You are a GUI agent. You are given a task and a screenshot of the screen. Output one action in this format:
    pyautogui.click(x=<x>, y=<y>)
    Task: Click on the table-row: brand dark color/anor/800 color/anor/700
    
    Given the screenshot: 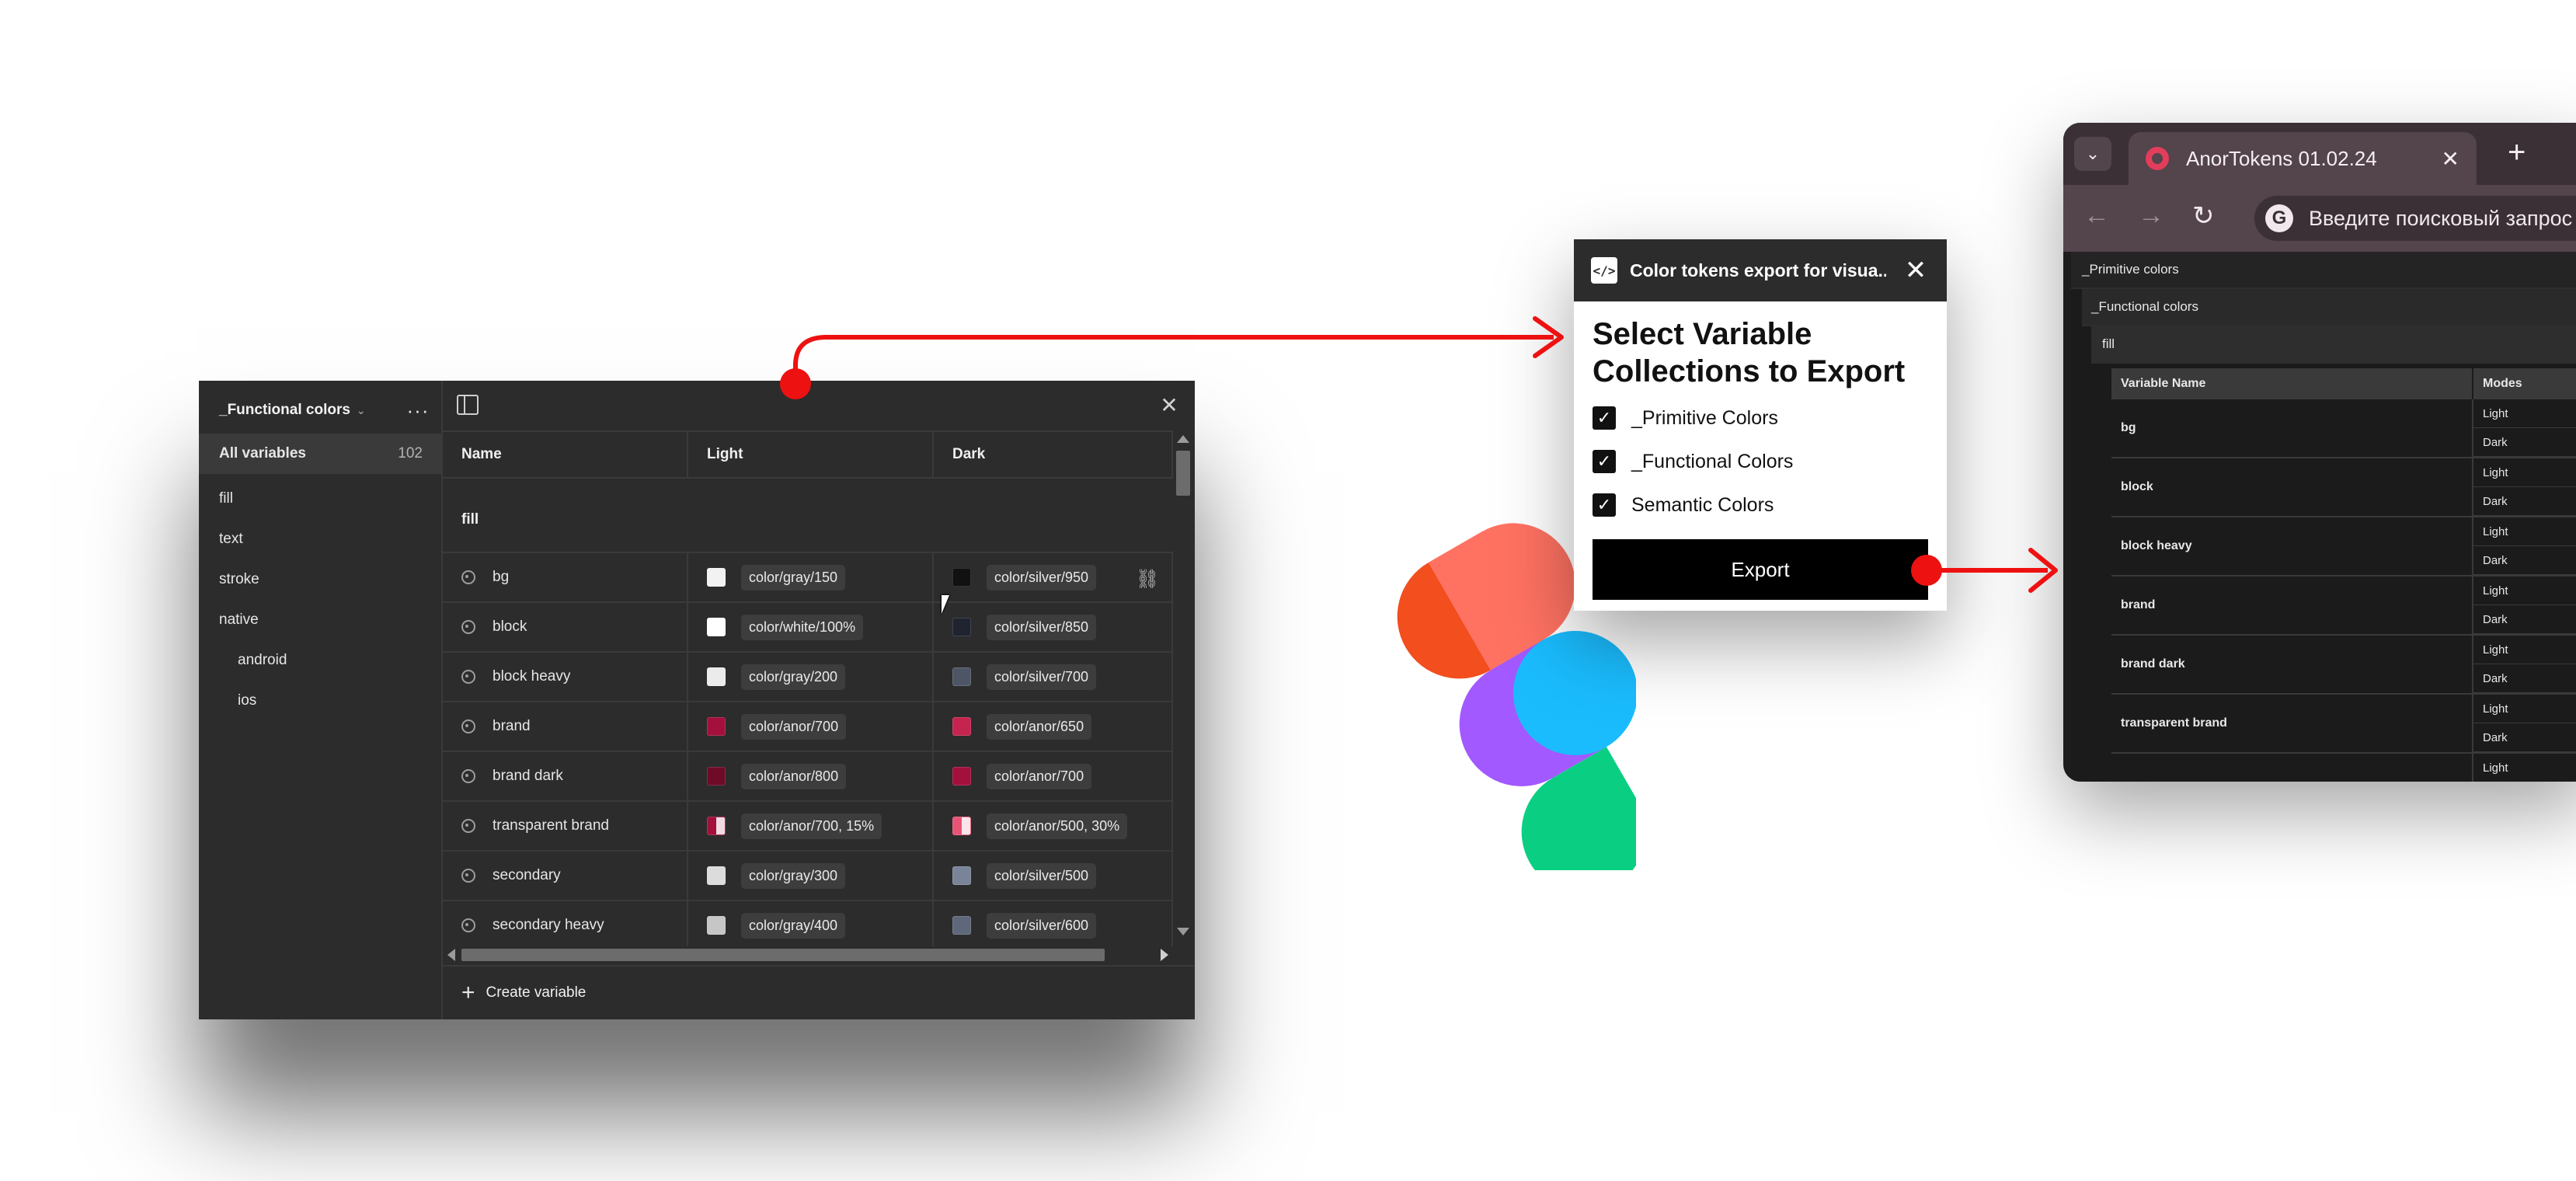 What is the action you would take?
    pyautogui.click(x=808, y=775)
    